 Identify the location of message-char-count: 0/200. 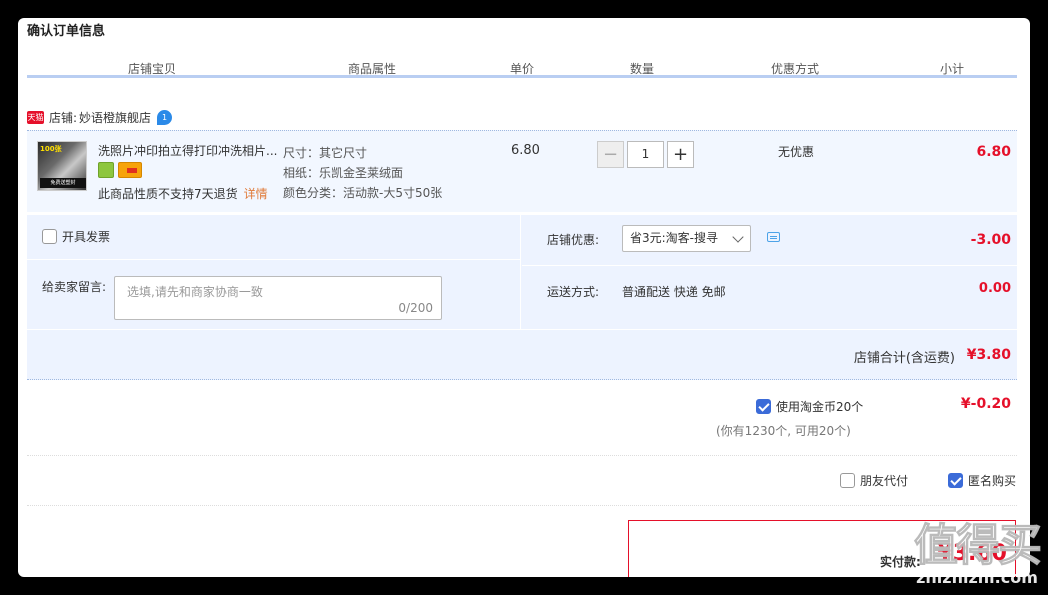
(415, 308).